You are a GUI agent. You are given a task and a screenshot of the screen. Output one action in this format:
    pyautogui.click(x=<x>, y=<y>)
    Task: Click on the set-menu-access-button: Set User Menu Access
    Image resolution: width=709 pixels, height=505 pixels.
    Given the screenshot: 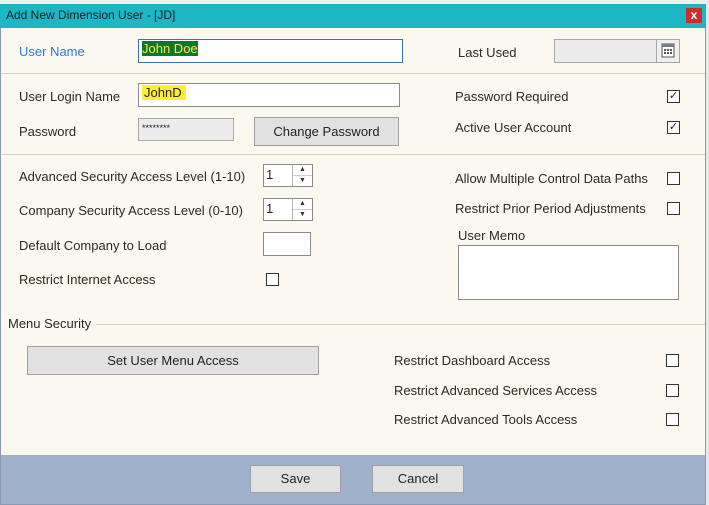 What is the action you would take?
    pyautogui.click(x=173, y=360)
    